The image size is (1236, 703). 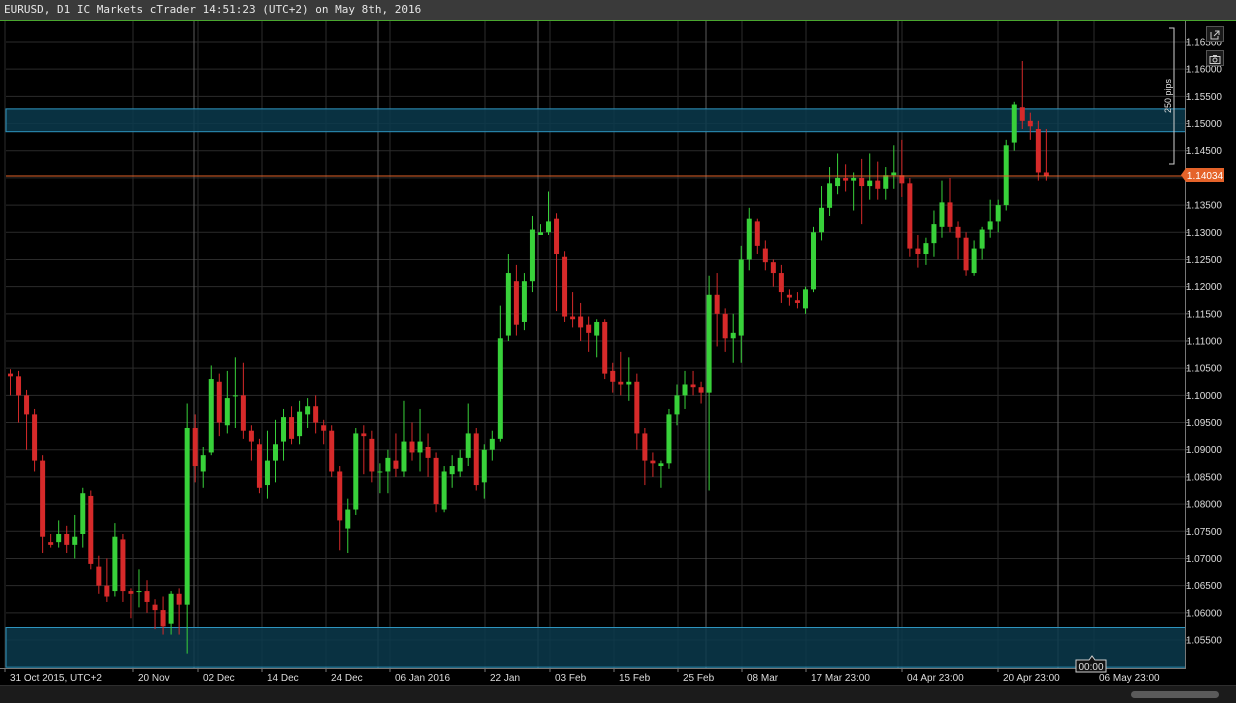 I want to click on y-tick-label: 1.10000, so click(x=1204, y=396).